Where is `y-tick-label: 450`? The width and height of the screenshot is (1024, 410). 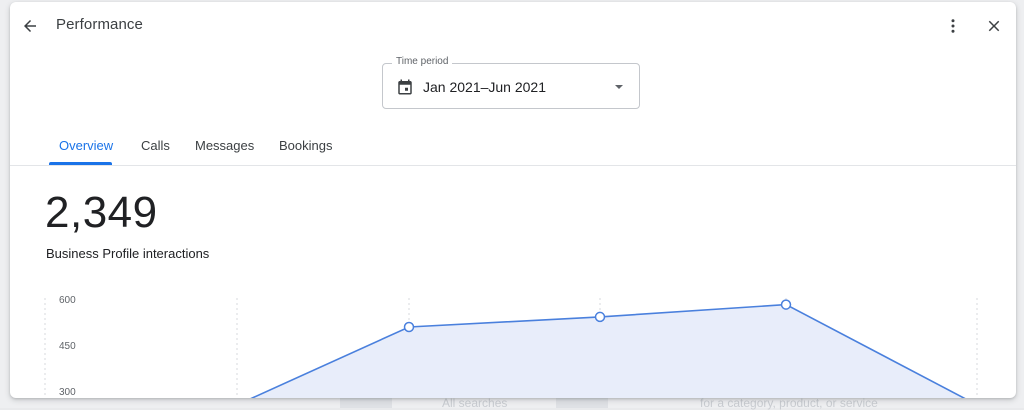
y-tick-label: 450 is located at coordinates (67, 346).